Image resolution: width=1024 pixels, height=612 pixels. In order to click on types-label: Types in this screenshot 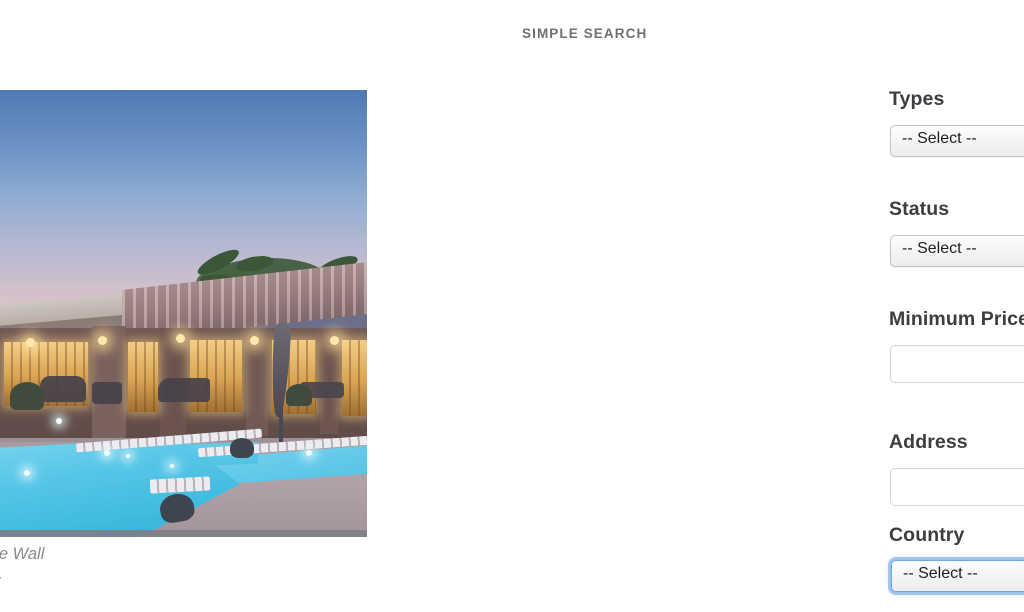, I will do `click(917, 99)`.